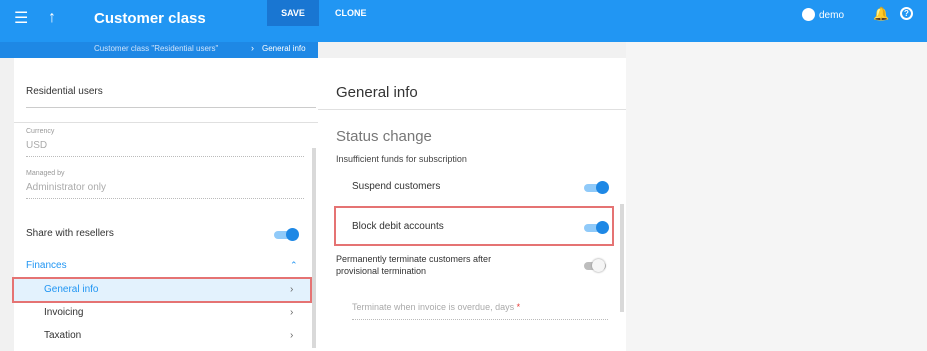 Image resolution: width=927 pixels, height=351 pixels. I want to click on status-change-heading: Status change, so click(384, 136).